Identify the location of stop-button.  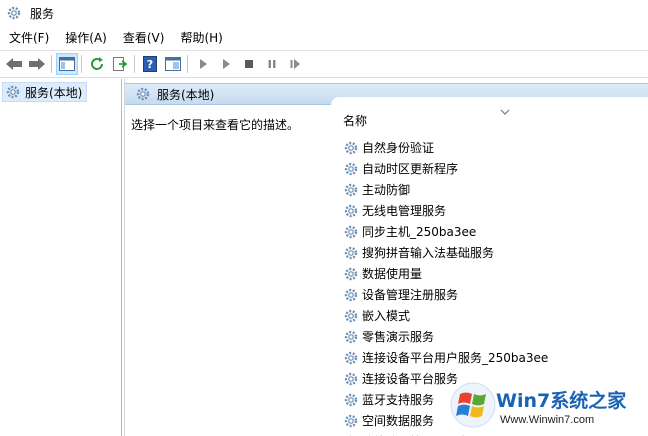
(249, 64).